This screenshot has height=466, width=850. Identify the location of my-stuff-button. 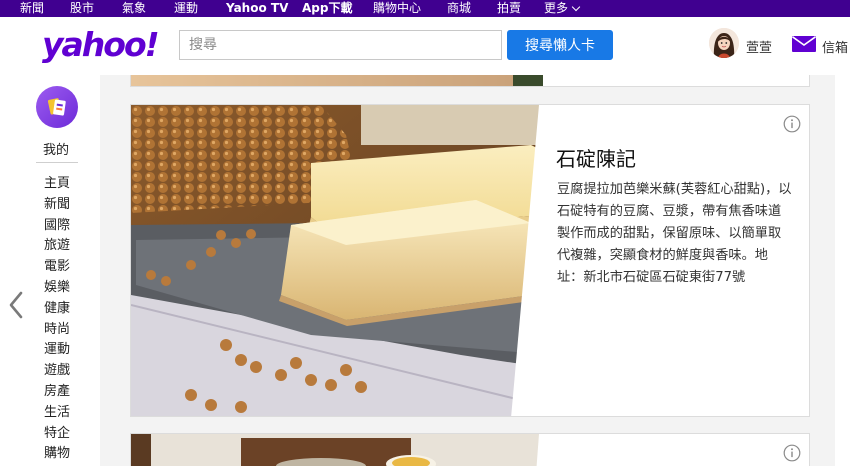
(57, 107).